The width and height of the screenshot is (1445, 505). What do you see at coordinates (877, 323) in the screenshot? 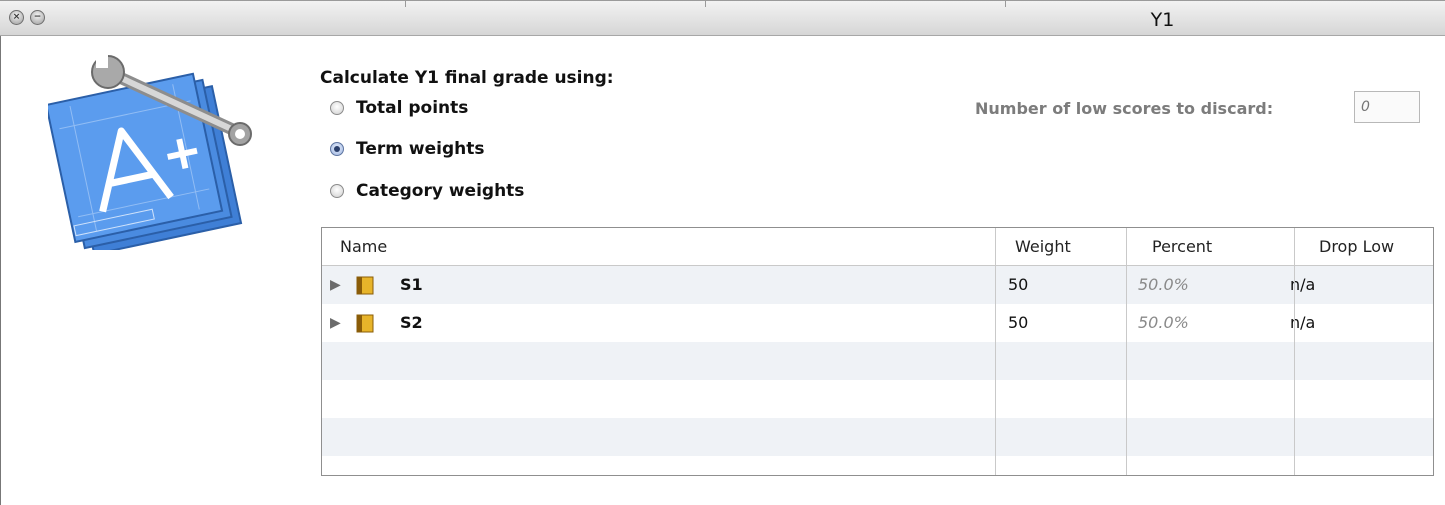
I see `table-row: ▶ S2 50 50.0% n/a` at bounding box center [877, 323].